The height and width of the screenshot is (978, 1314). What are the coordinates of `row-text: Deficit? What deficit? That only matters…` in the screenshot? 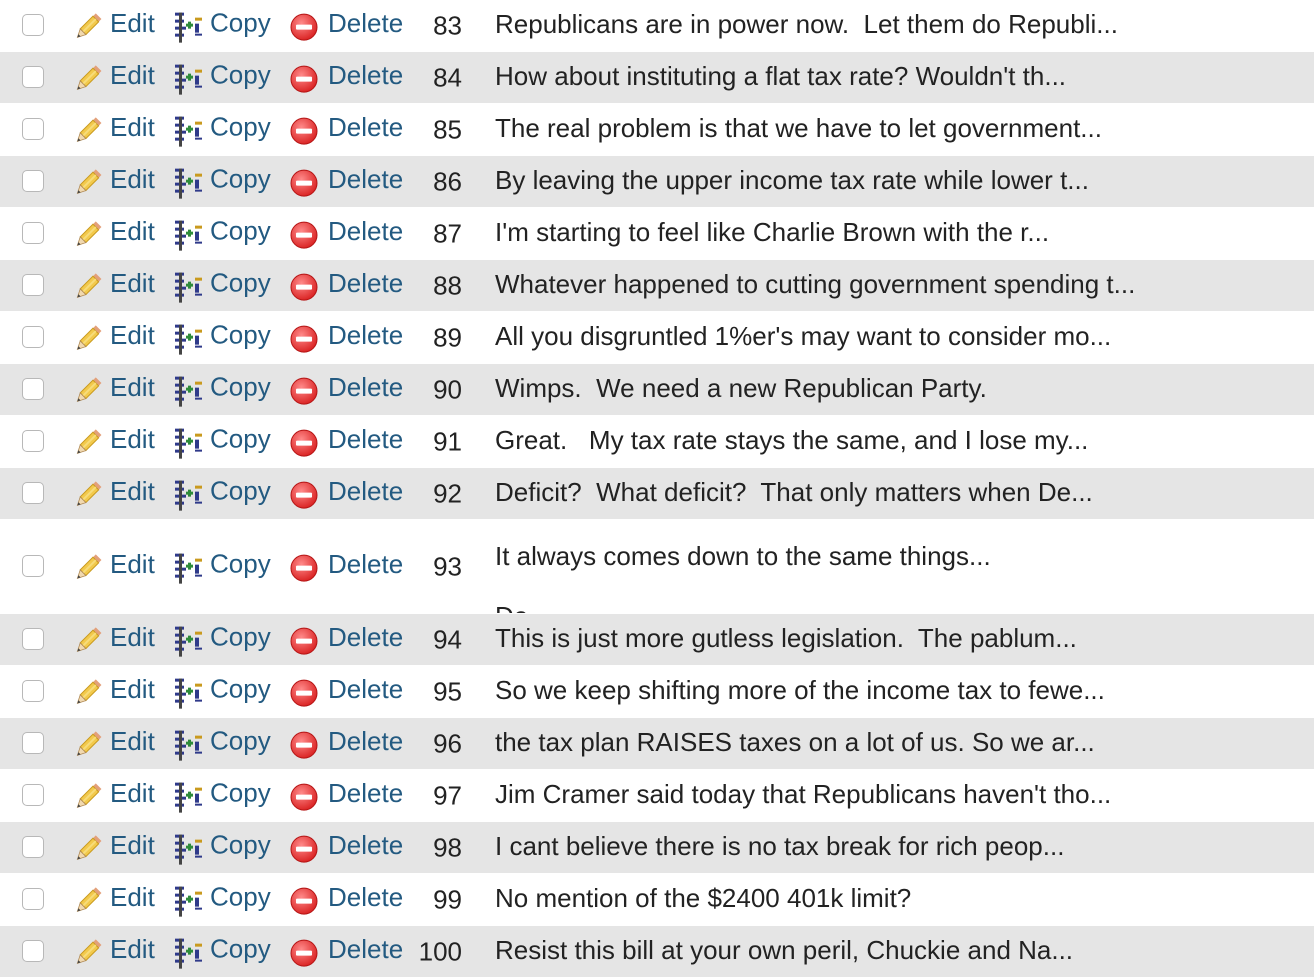 It's located at (794, 491).